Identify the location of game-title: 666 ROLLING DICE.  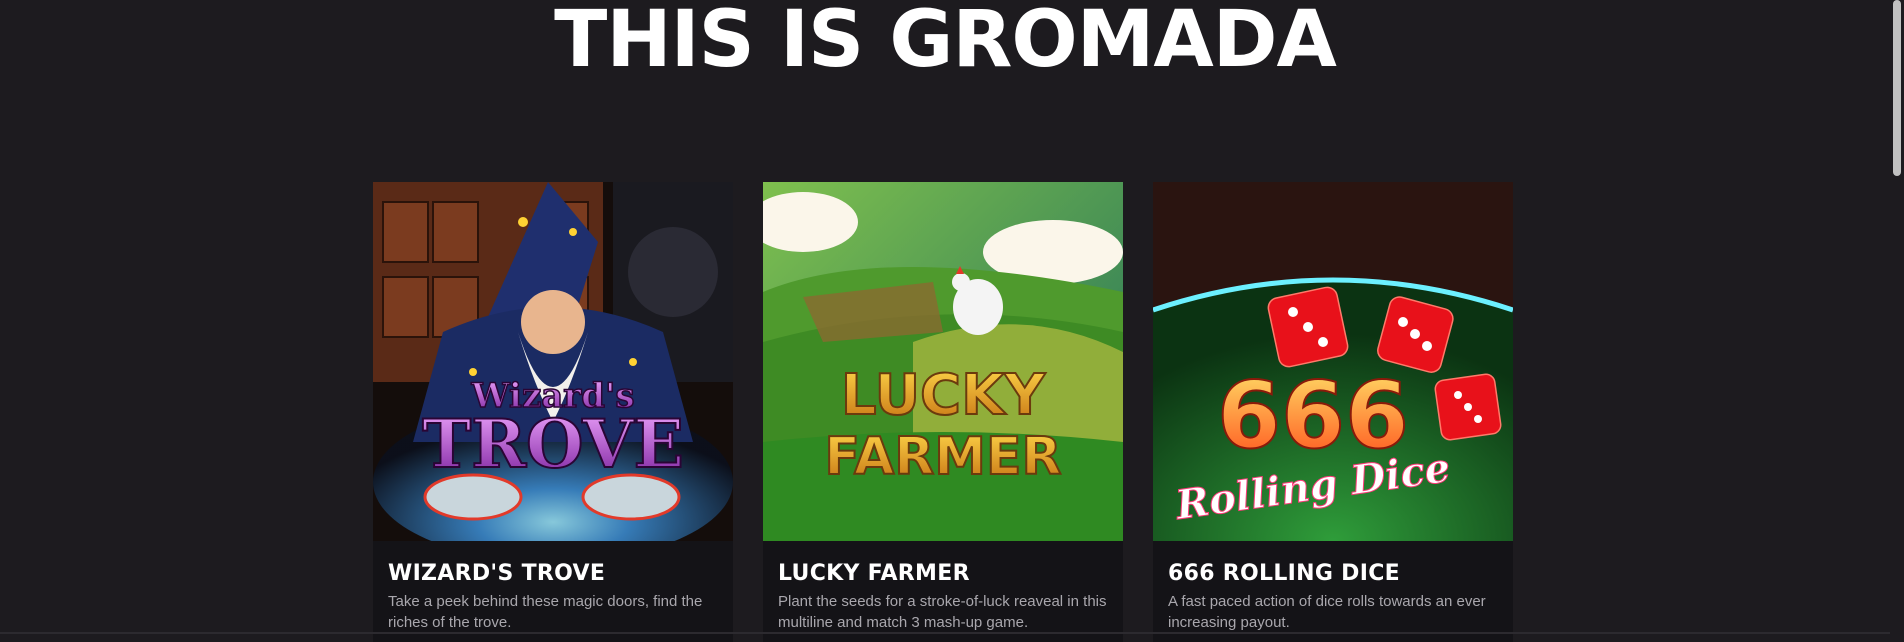
(1284, 573).